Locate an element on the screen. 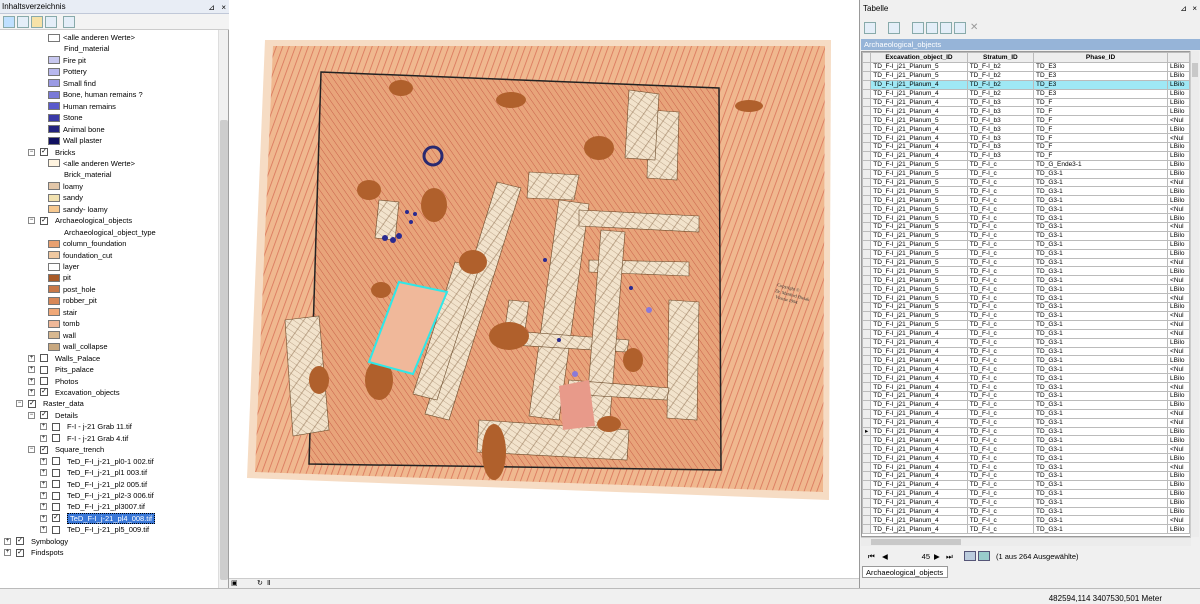 The width and height of the screenshot is (1200, 604). clear-selection-icon is located at coordinates (946, 28).